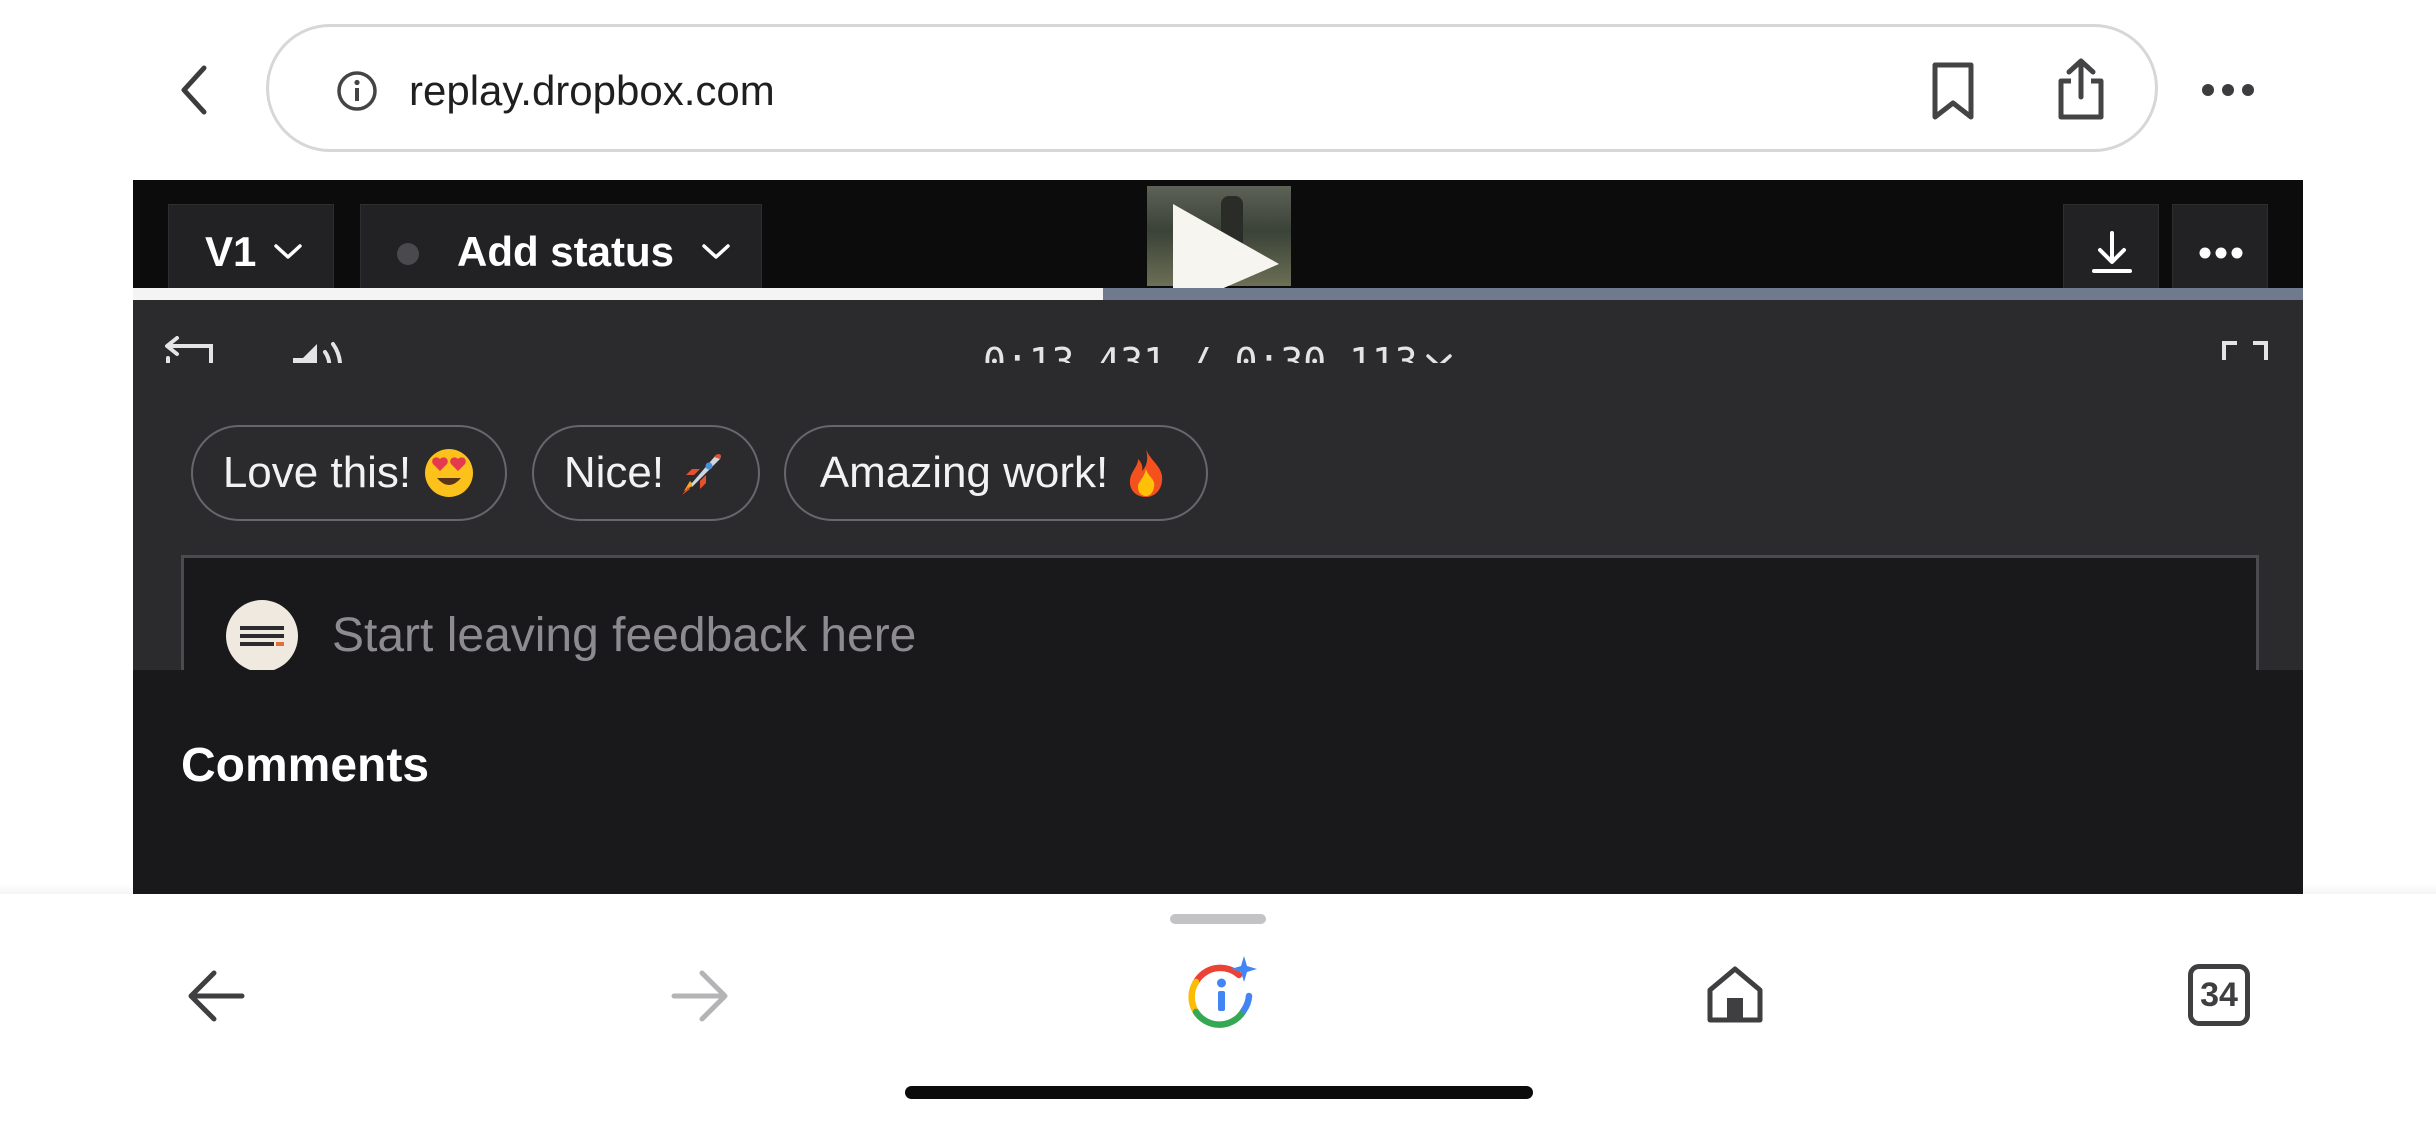  I want to click on home-icon, so click(1735, 994).